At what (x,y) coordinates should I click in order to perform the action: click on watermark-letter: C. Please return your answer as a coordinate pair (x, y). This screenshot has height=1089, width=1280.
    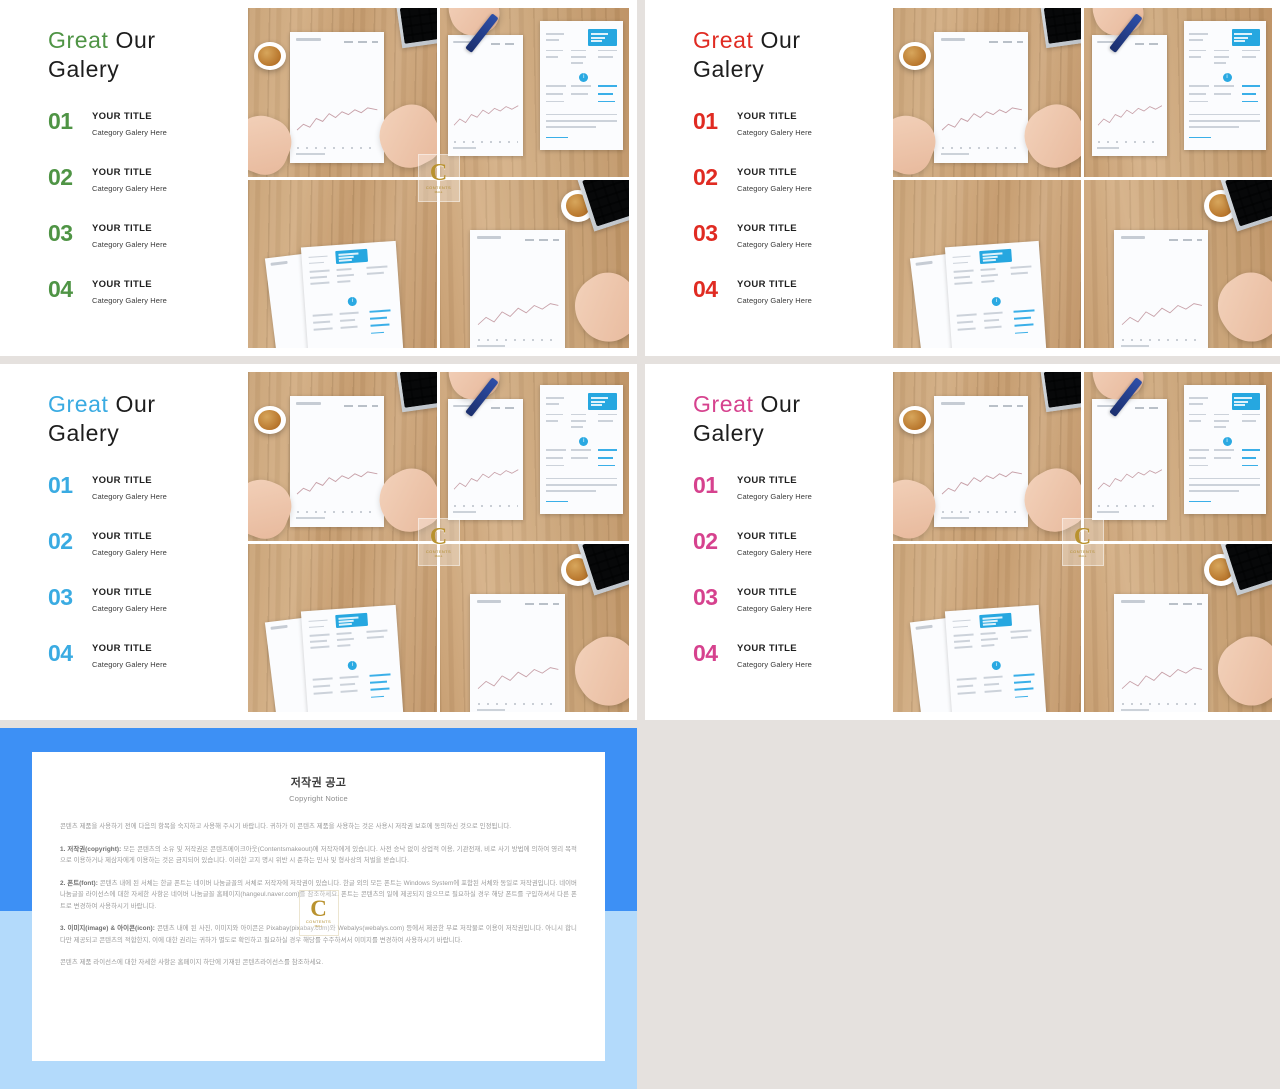
    Looking at the image, I should click on (318, 908).